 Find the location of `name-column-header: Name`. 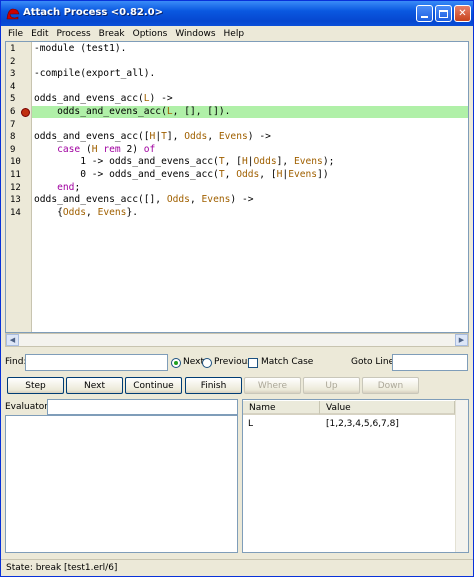

name-column-header: Name is located at coordinates (281, 408).